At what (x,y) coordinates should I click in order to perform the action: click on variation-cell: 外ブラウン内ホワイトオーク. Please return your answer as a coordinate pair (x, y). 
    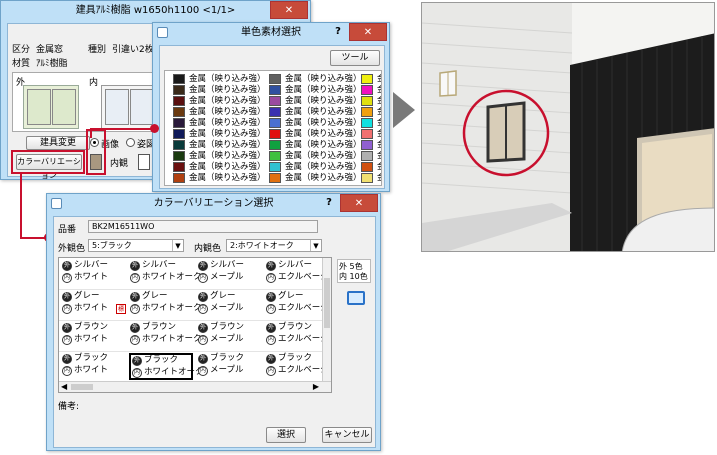
    Looking at the image, I should click on (165, 335).